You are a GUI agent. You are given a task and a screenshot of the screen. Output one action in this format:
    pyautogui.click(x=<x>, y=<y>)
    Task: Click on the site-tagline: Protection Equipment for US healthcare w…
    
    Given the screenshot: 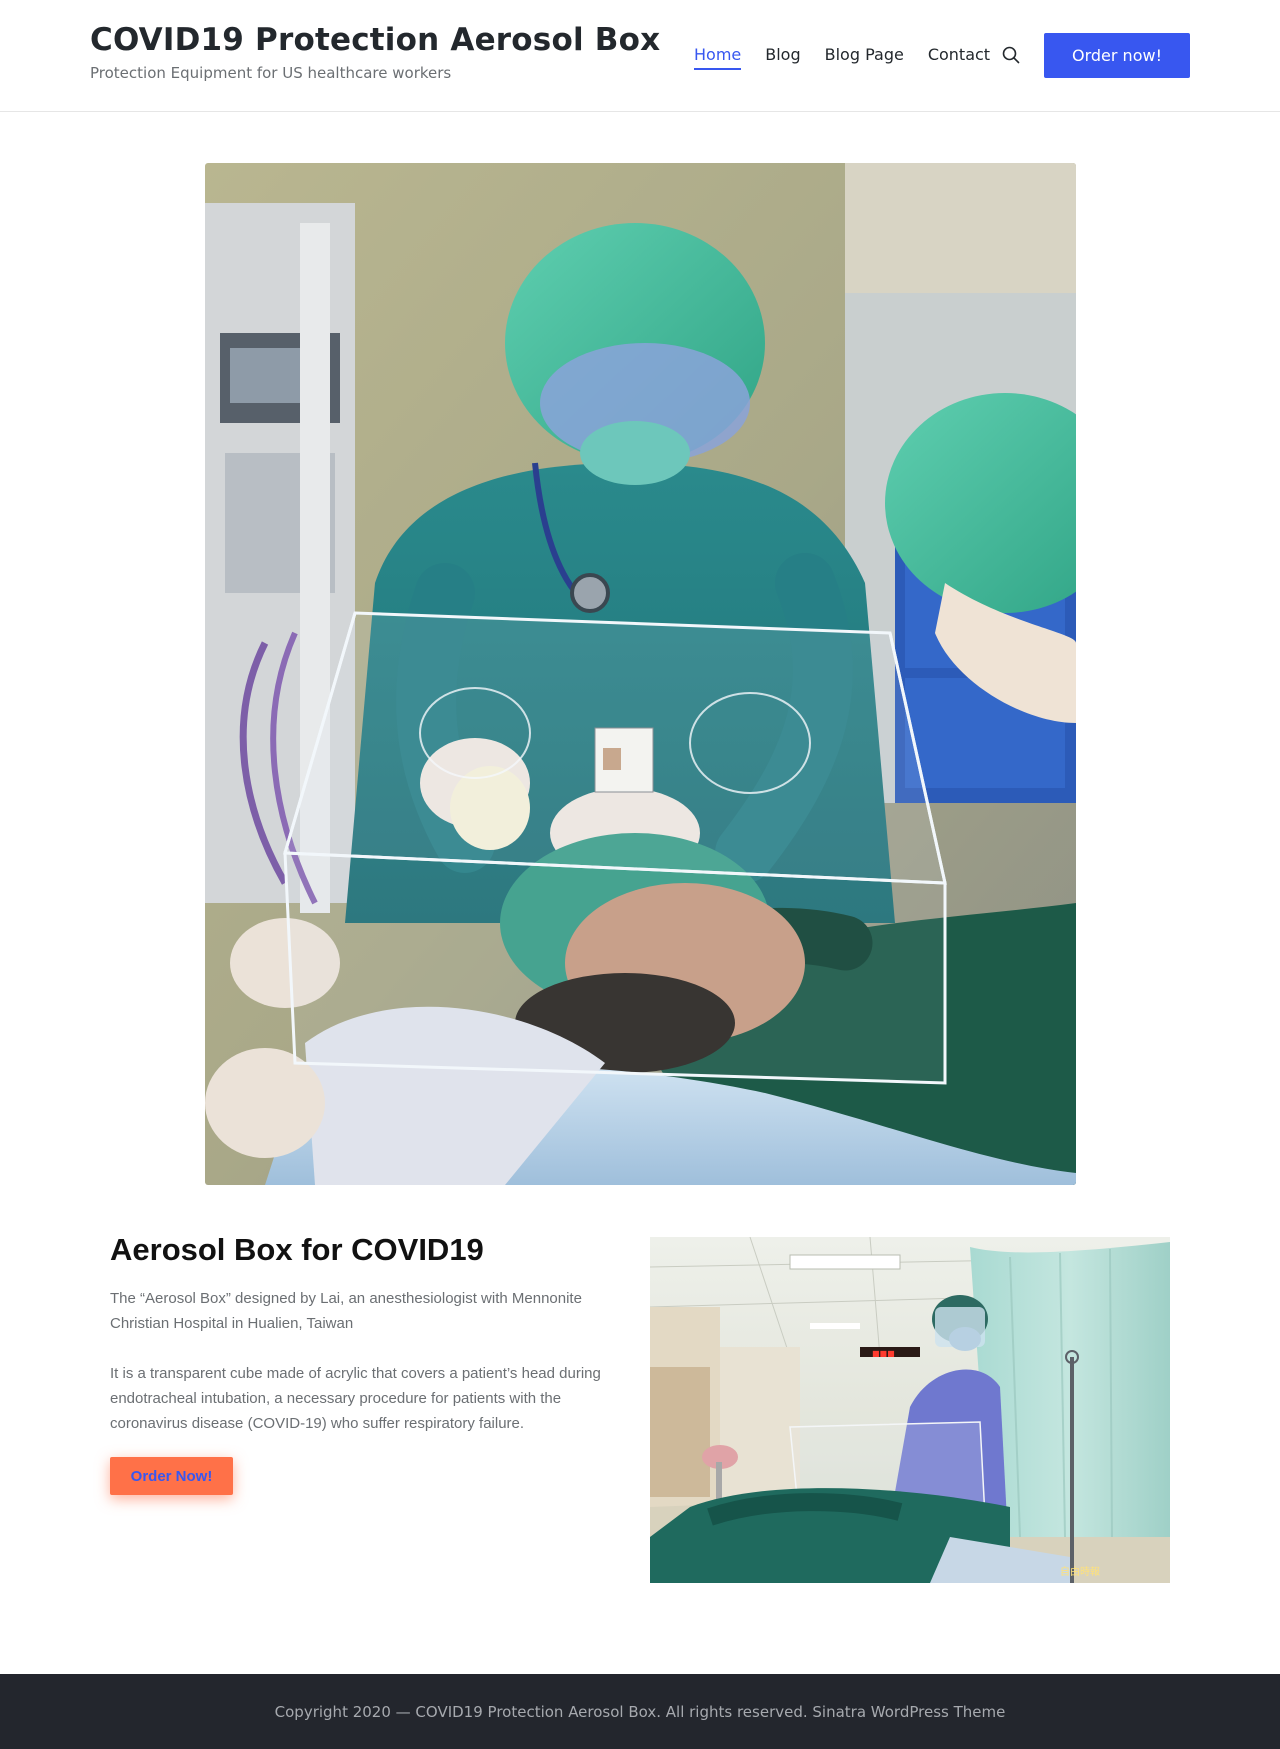 What is the action you would take?
    pyautogui.click(x=271, y=73)
    